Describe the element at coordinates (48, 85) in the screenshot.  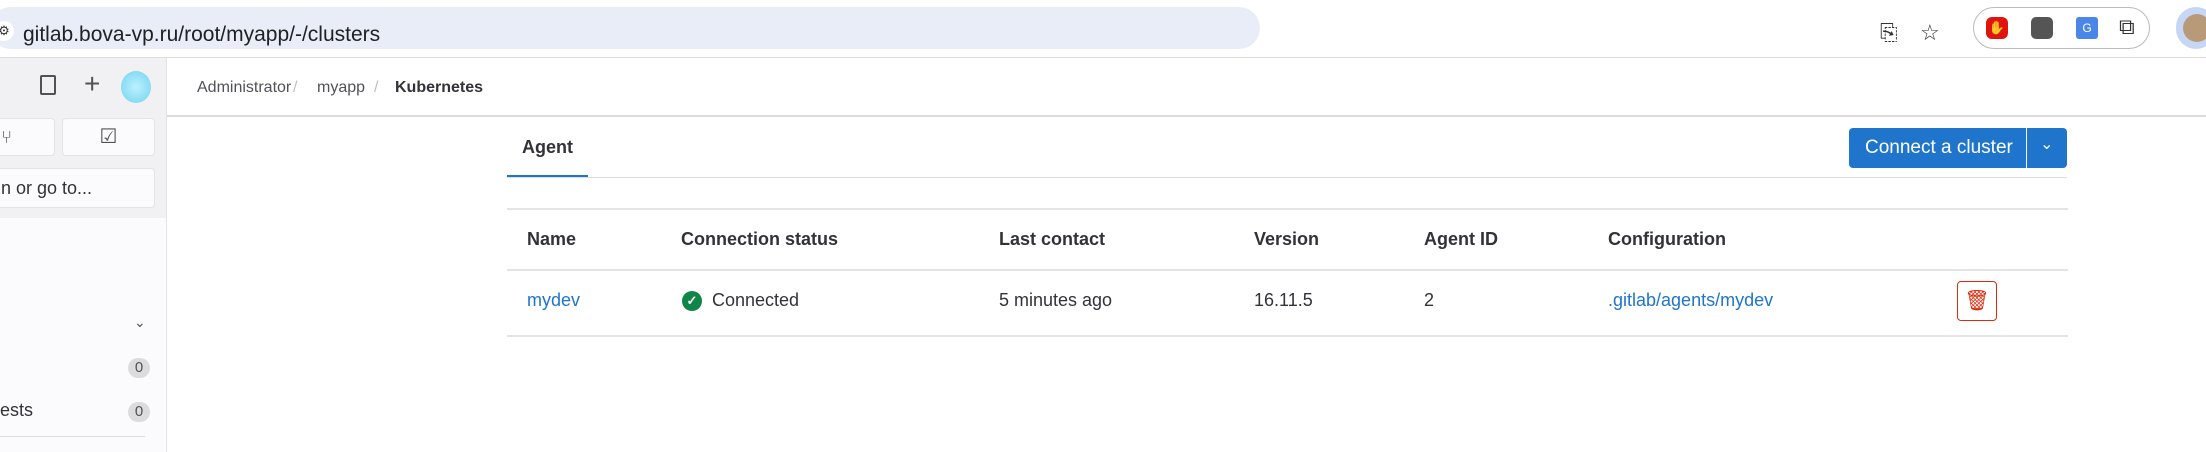
I see `sidebar-toggle-icon` at that location.